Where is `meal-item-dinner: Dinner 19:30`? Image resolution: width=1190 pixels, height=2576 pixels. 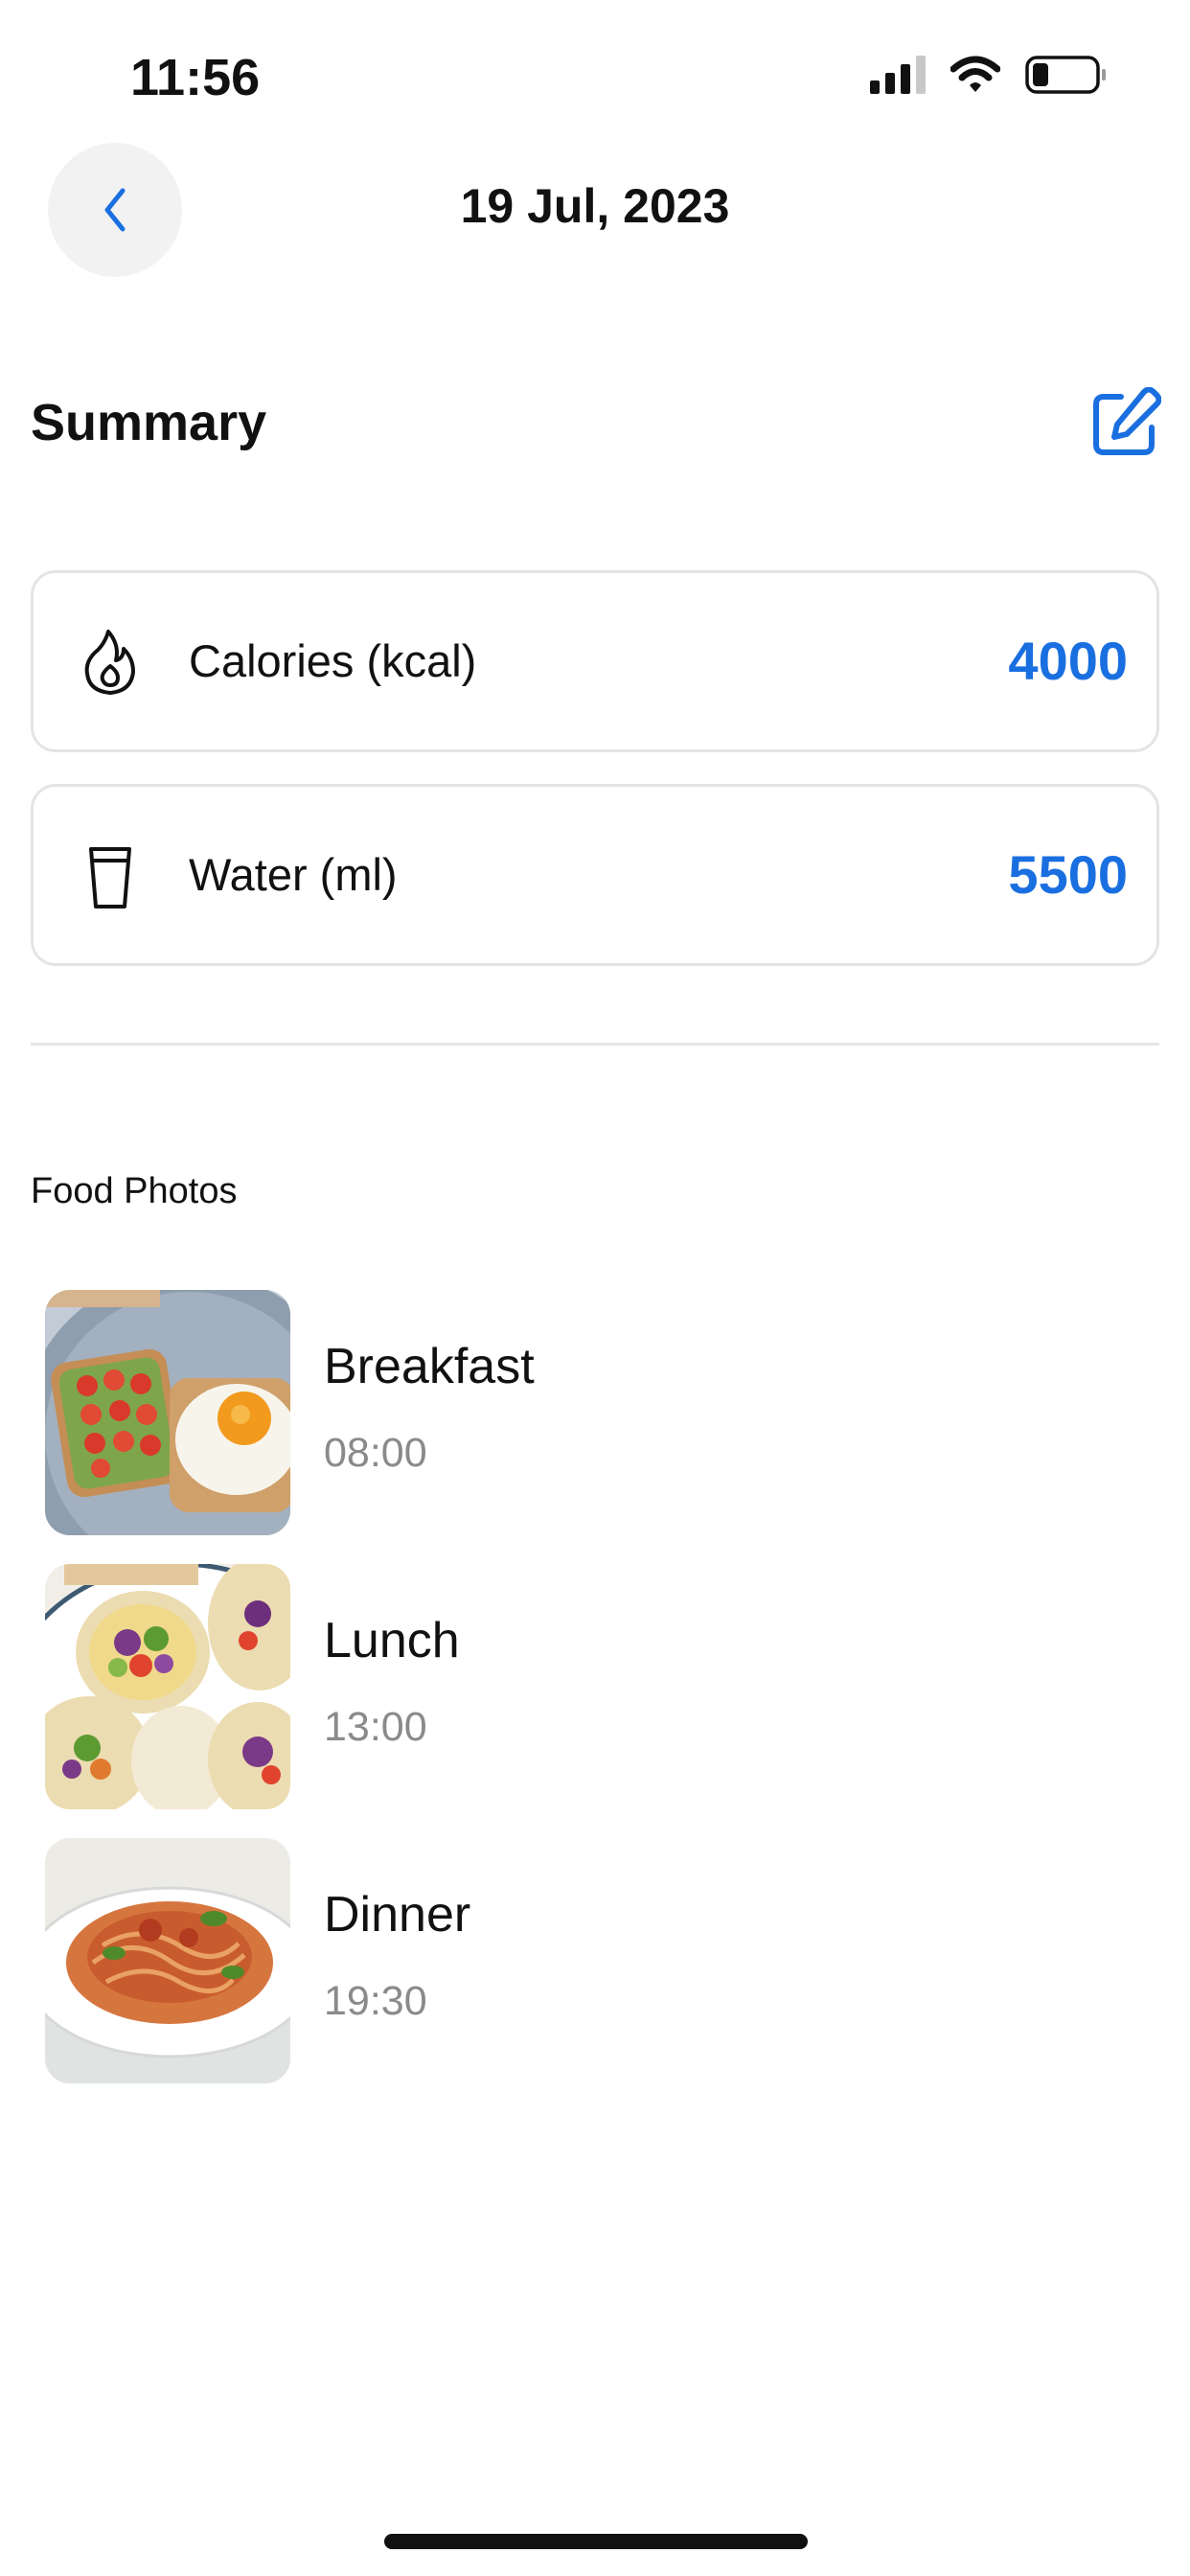
meal-item-dinner: Dinner 19:30 is located at coordinates (596, 1960).